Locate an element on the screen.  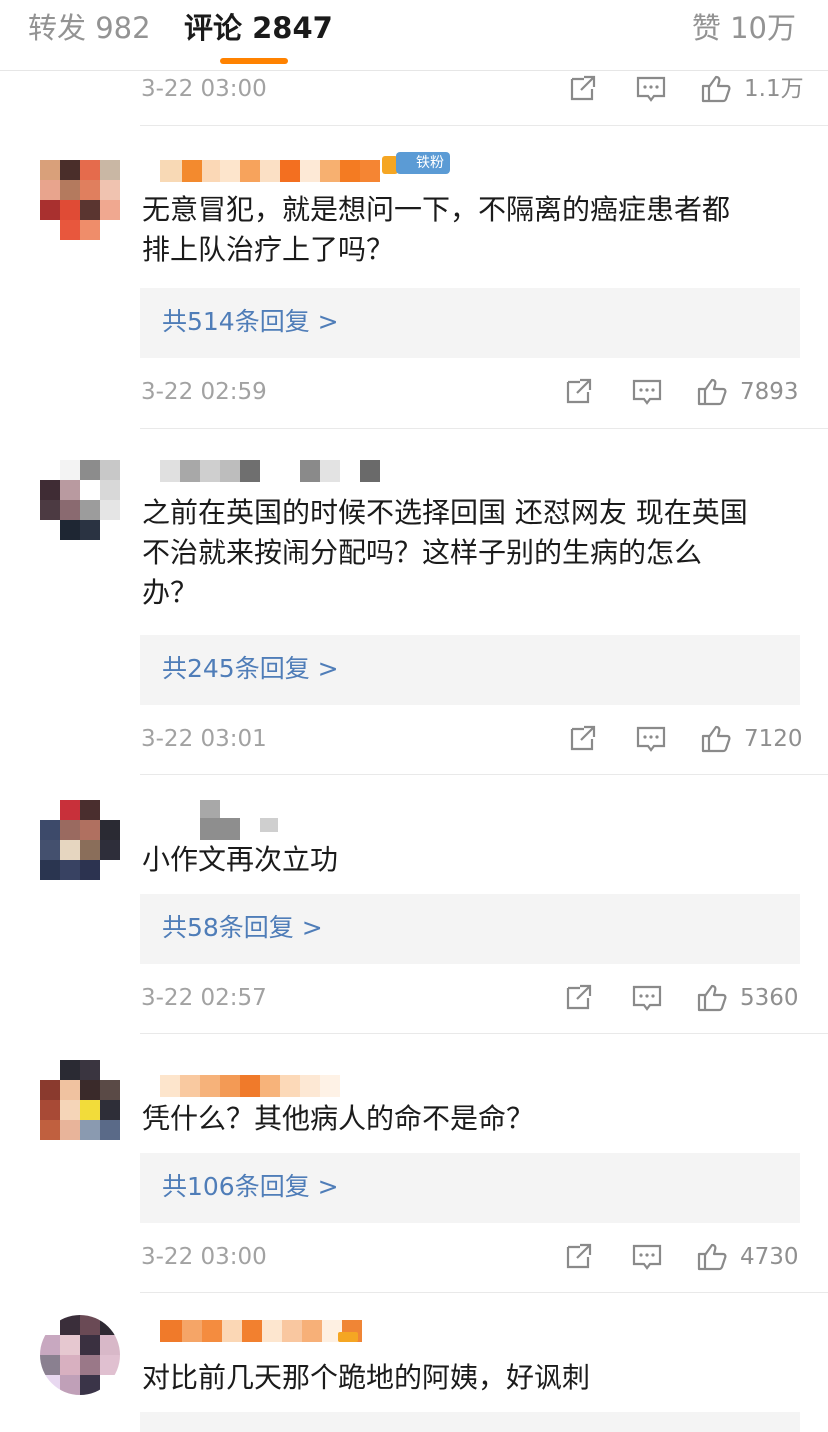
like-count: 5360 is located at coordinates (769, 998).